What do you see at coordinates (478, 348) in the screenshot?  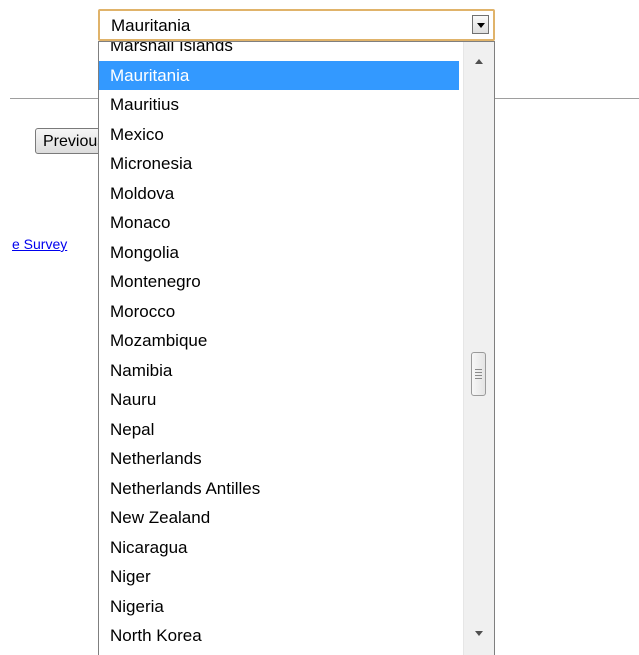 I see `dropdown-scrollbar` at bounding box center [478, 348].